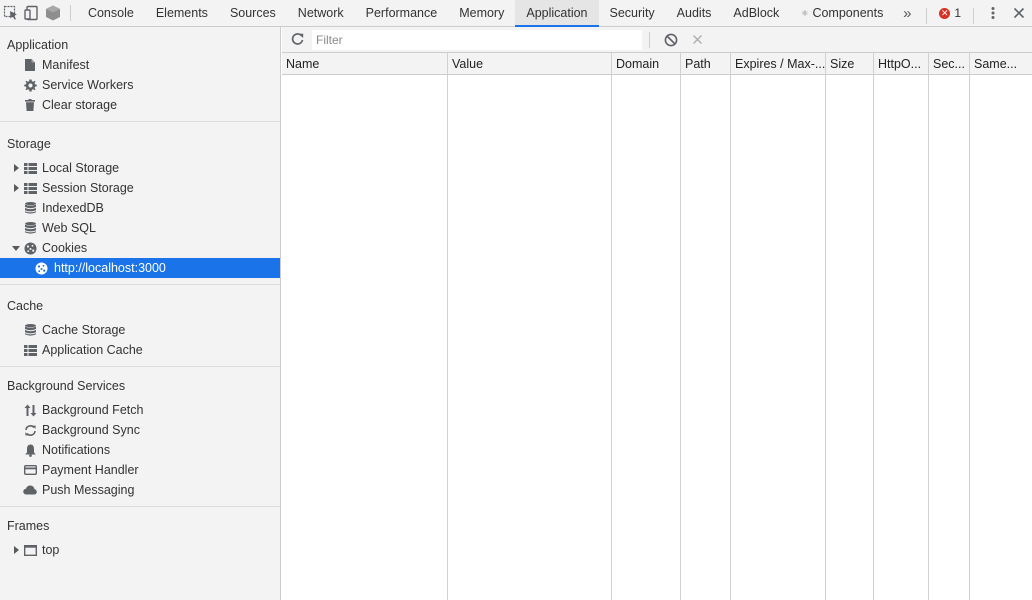 The height and width of the screenshot is (600, 1032). I want to click on tab-label: Audits, so click(694, 13).